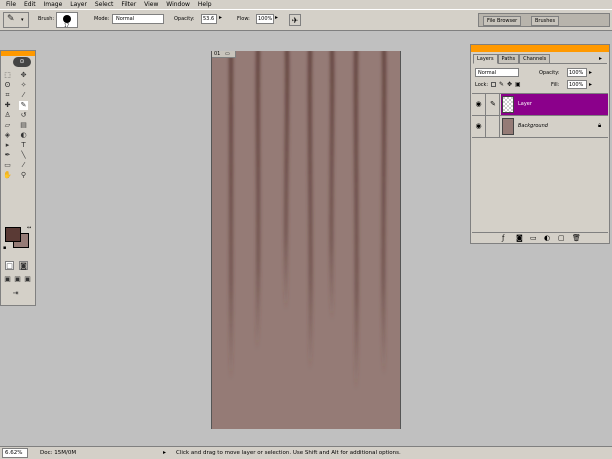 The height and width of the screenshot is (459, 612). I want to click on crop-tool-icon: ⌗, so click(7, 95).